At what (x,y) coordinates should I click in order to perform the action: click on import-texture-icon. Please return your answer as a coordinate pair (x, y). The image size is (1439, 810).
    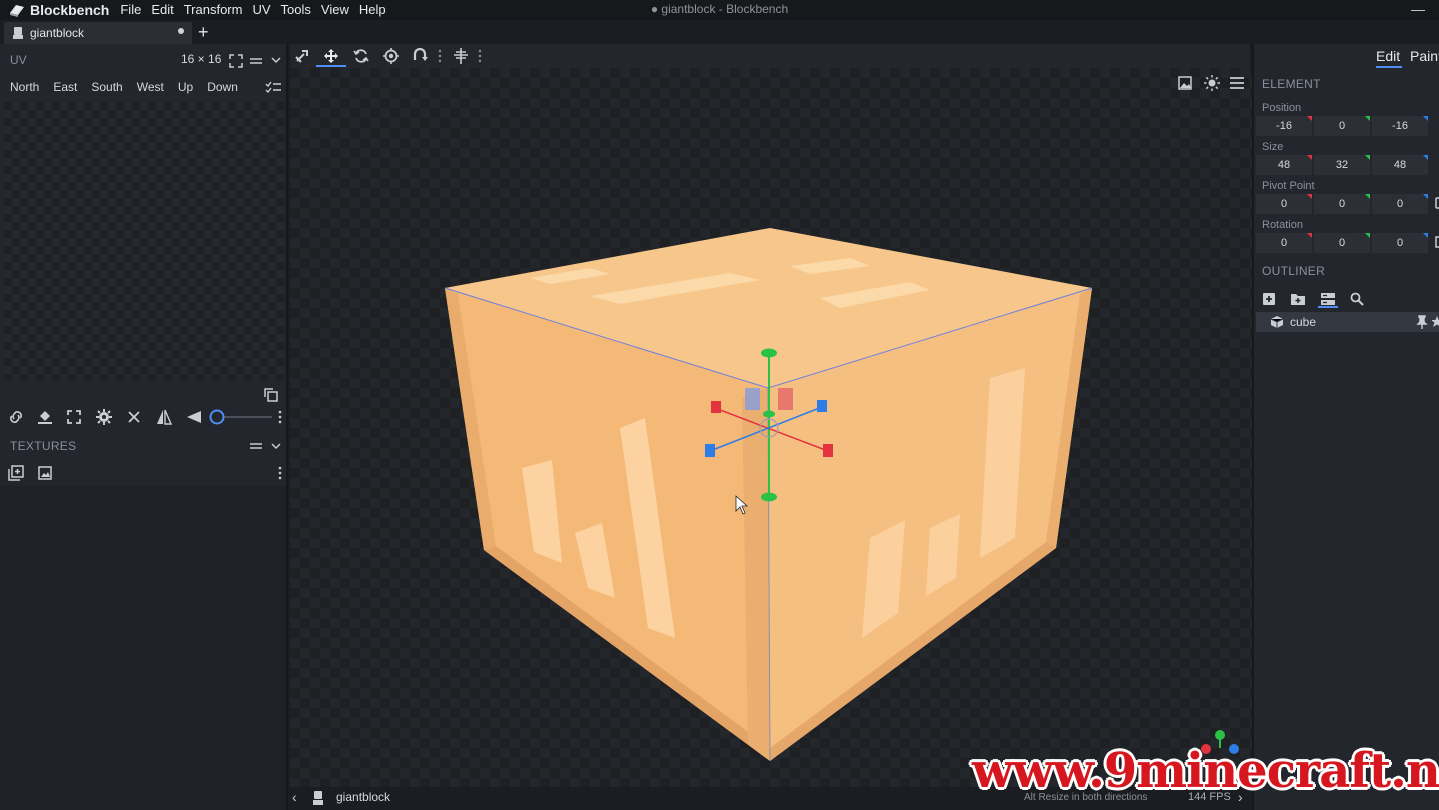
    Looking at the image, I should click on (16, 473).